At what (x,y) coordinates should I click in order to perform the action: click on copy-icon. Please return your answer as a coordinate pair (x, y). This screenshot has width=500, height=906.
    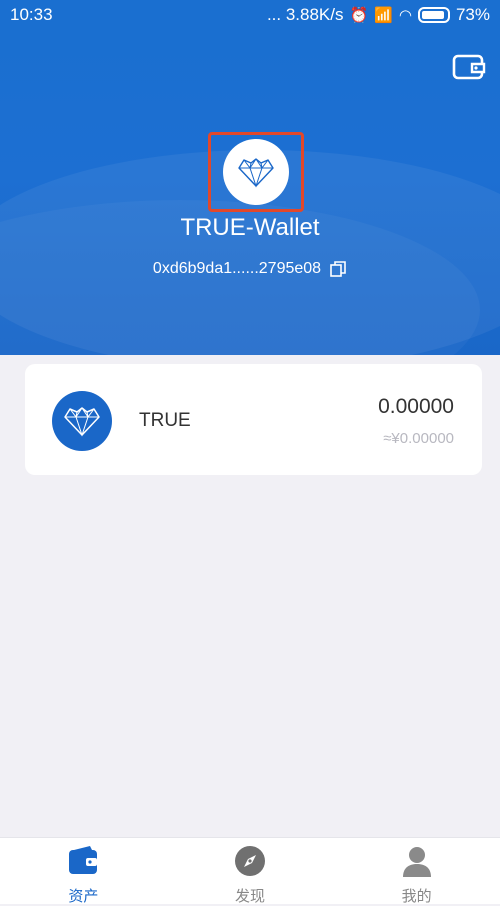
    Looking at the image, I should click on (338, 269).